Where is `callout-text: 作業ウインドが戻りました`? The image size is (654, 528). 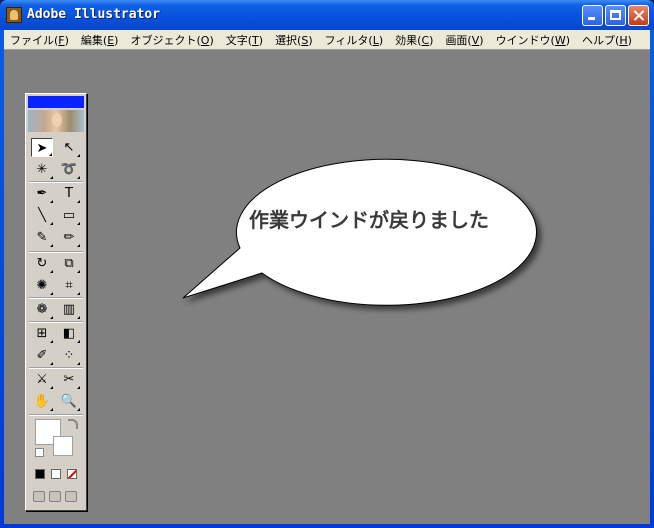 callout-text: 作業ウインドが戻りました is located at coordinates (369, 220).